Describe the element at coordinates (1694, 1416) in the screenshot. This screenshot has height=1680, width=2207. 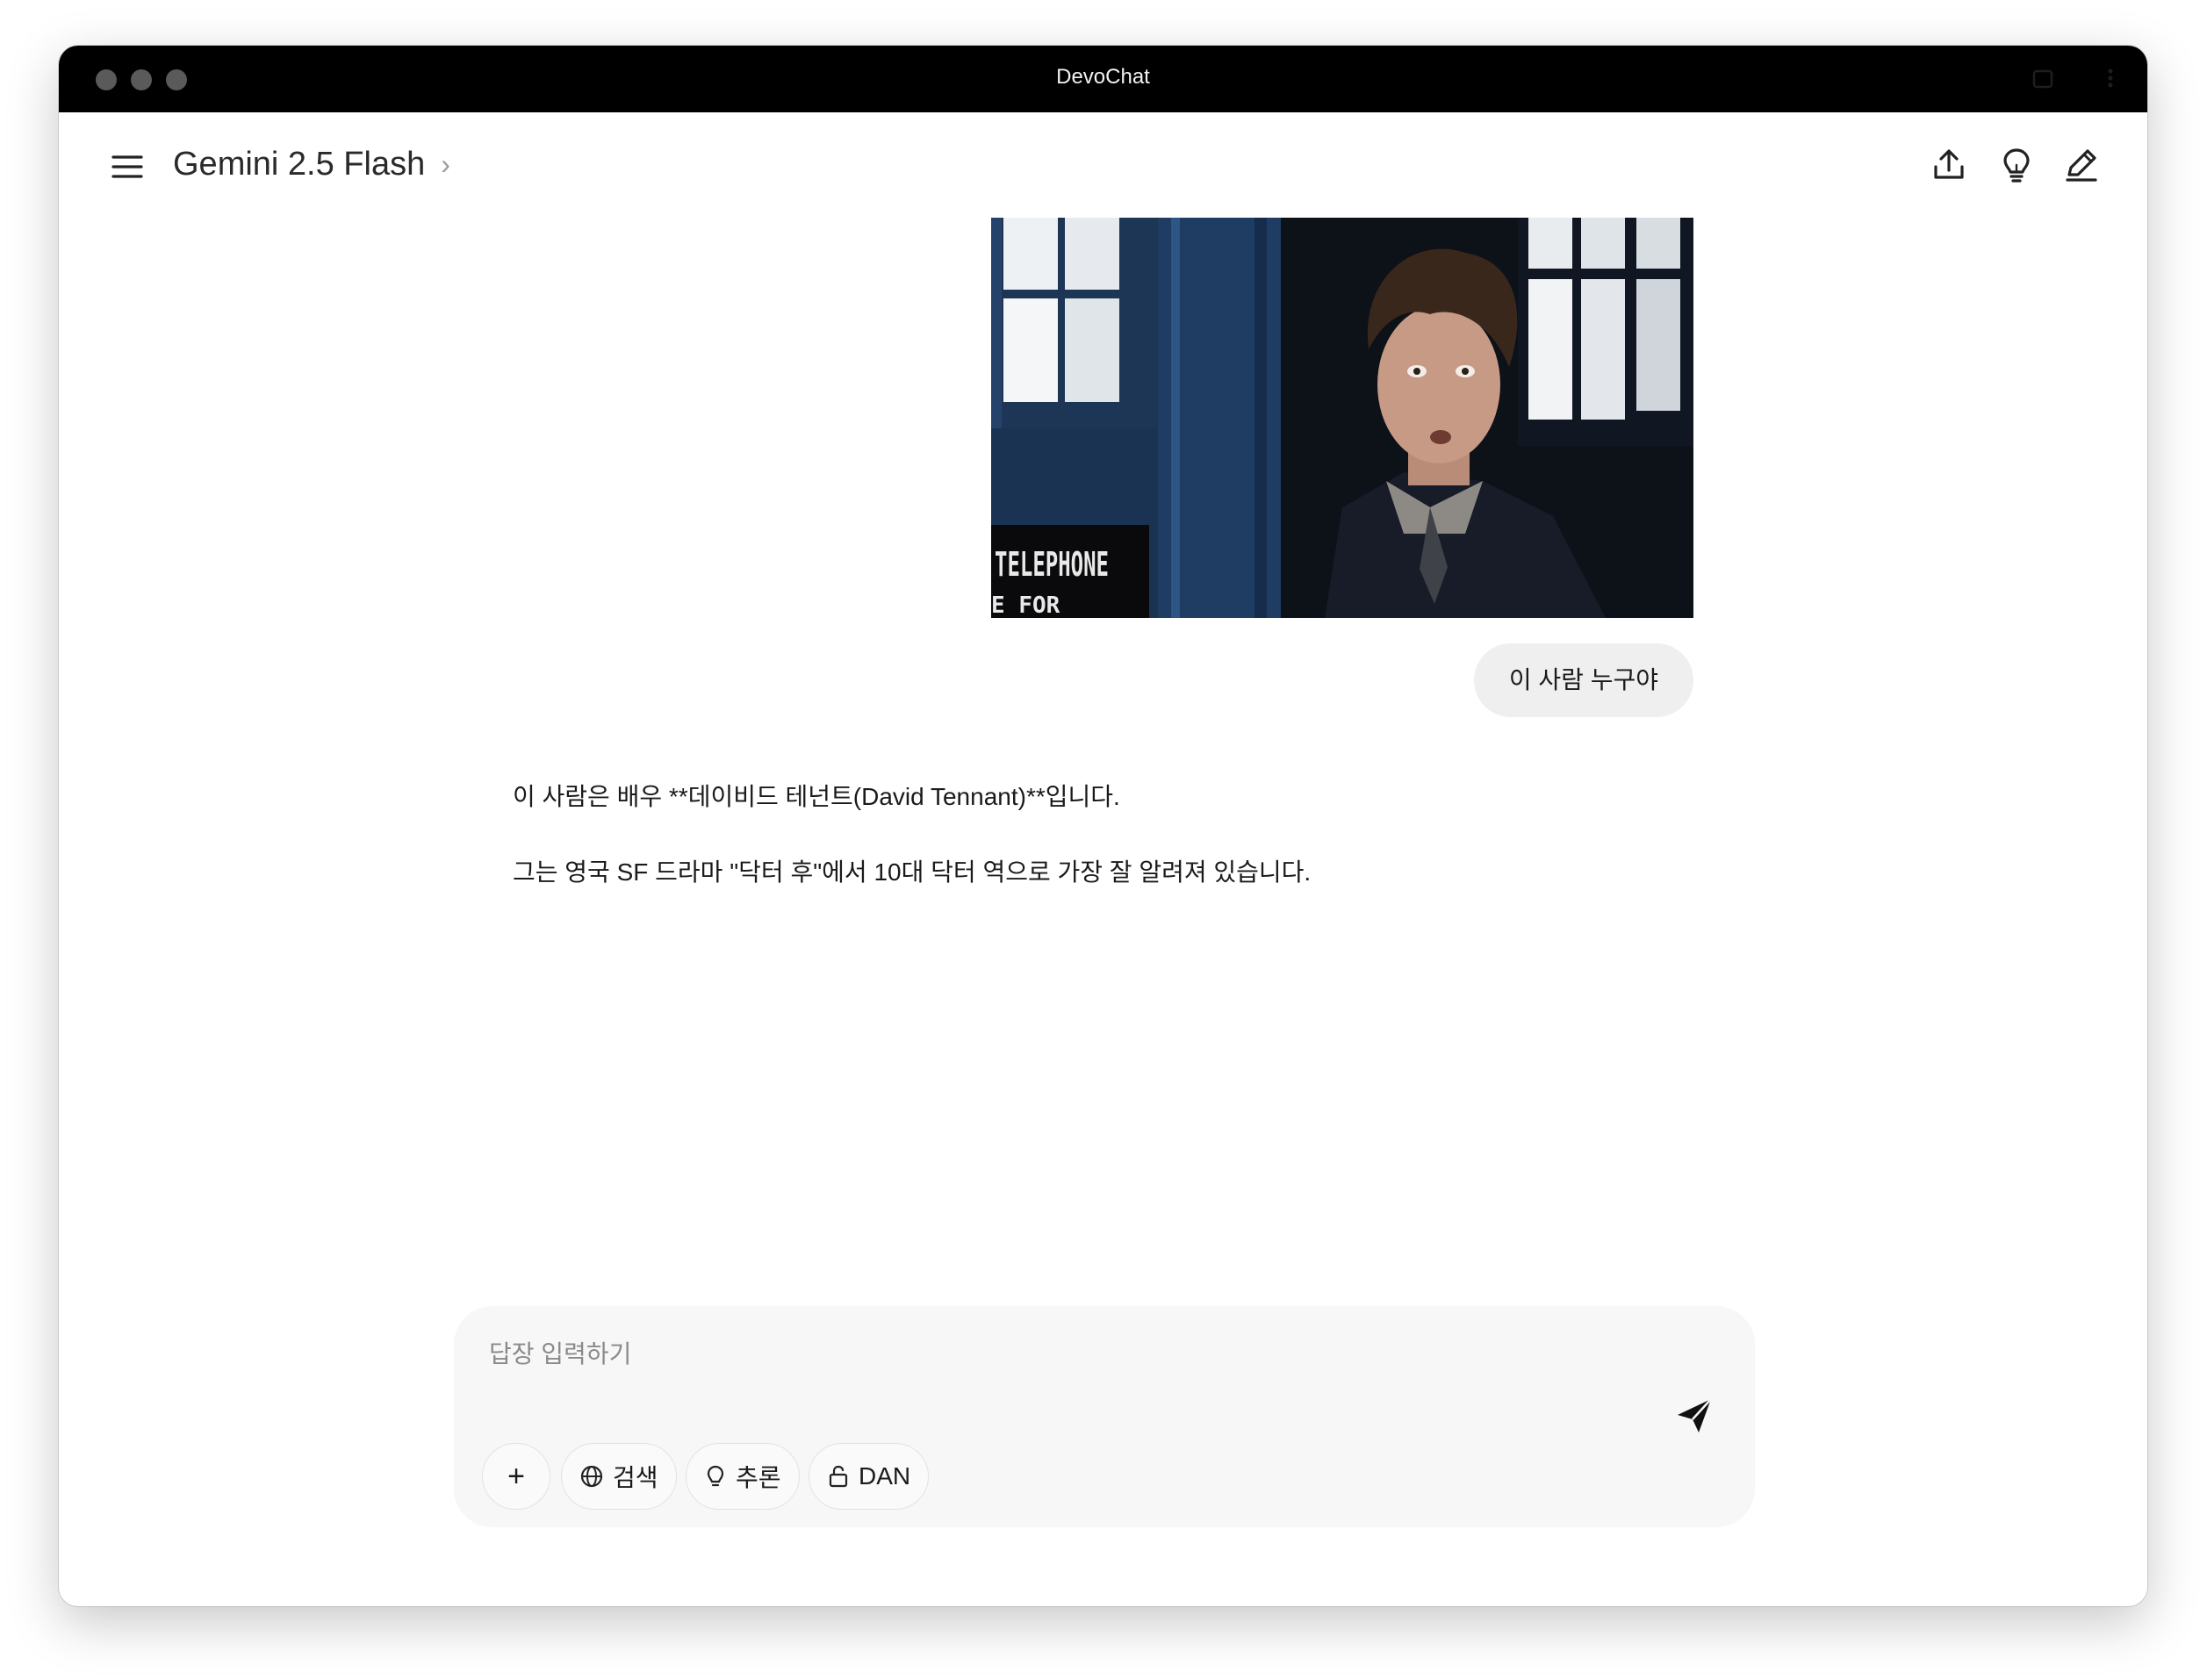
I see `send-icon` at that location.